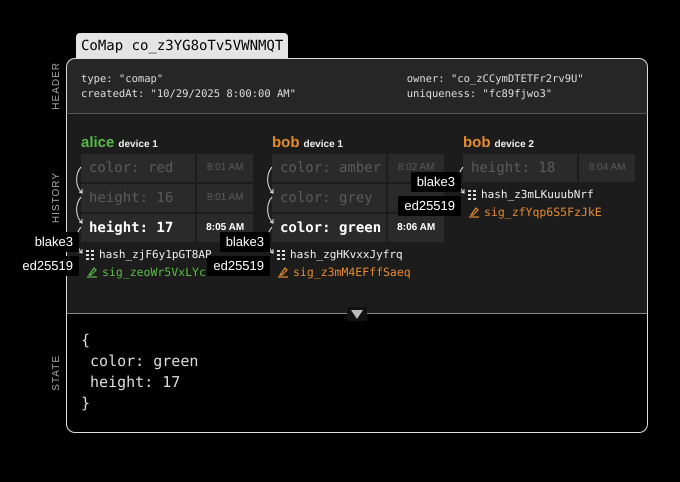 The image size is (680, 482). What do you see at coordinates (86, 403) in the screenshot?
I see `state-line: }` at bounding box center [86, 403].